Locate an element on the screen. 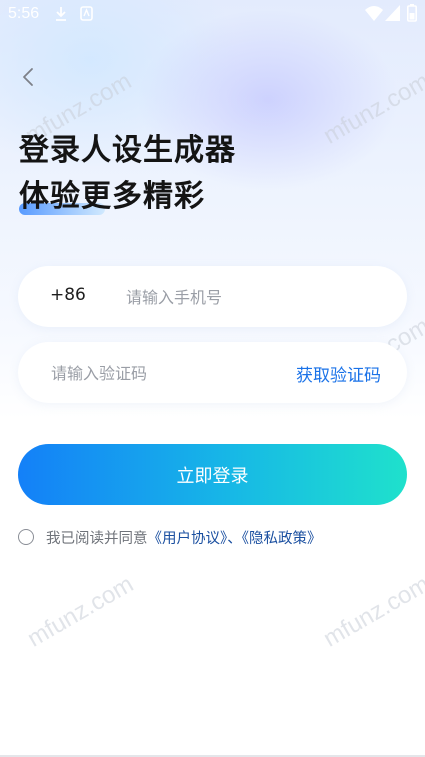 This screenshot has width=425, height=757. country-code: +86 is located at coordinates (68, 295).